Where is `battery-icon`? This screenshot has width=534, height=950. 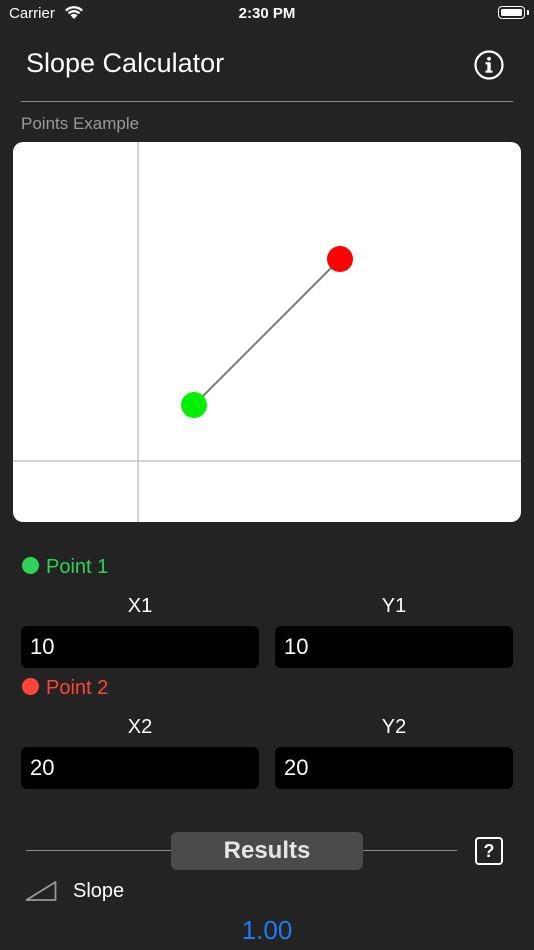 battery-icon is located at coordinates (511, 12).